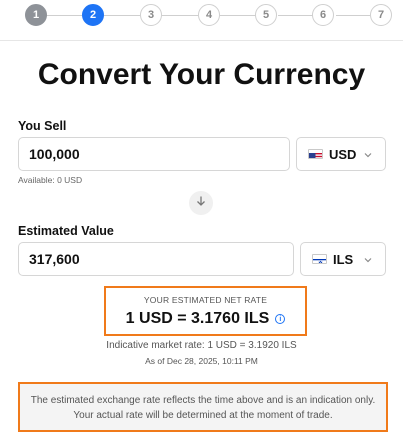 The width and height of the screenshot is (403, 445). Describe the element at coordinates (154, 154) in the screenshot. I see `sell-amount-input` at that location.